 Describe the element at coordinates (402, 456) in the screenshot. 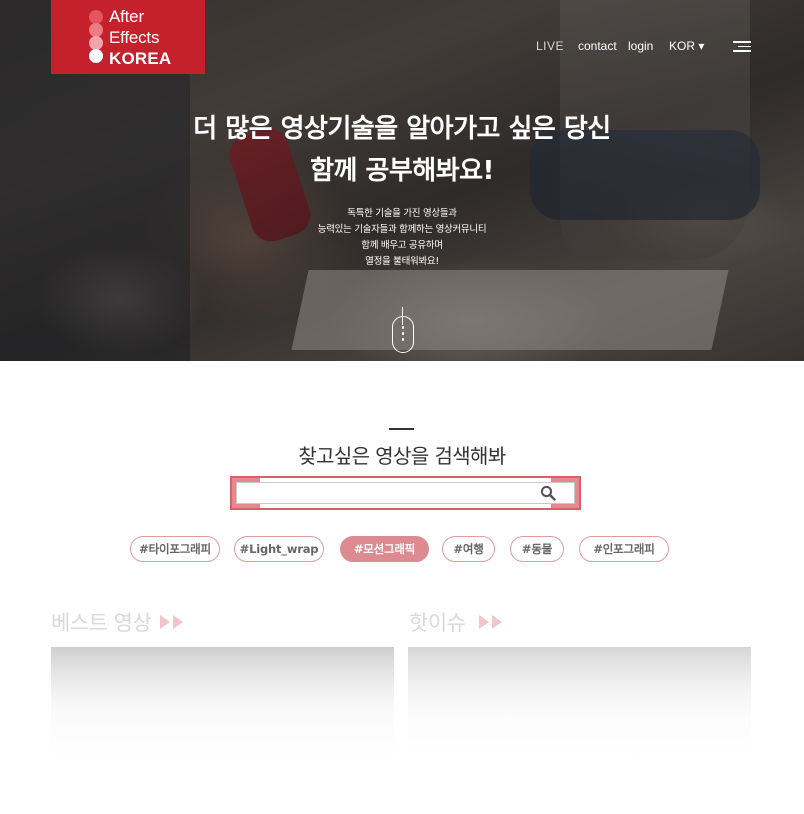

I see `search-title: 찾고싶은 영상을 검색해봐` at that location.